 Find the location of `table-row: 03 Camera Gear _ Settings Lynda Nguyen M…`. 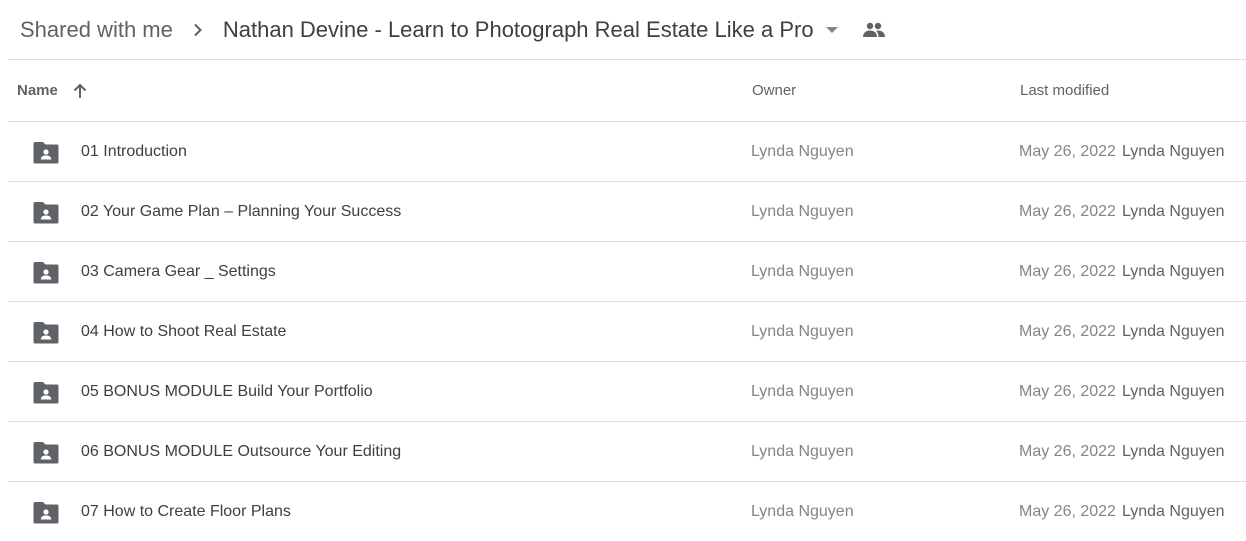

table-row: 03 Camera Gear _ Settings Lynda Nguyen M… is located at coordinates (627, 272).